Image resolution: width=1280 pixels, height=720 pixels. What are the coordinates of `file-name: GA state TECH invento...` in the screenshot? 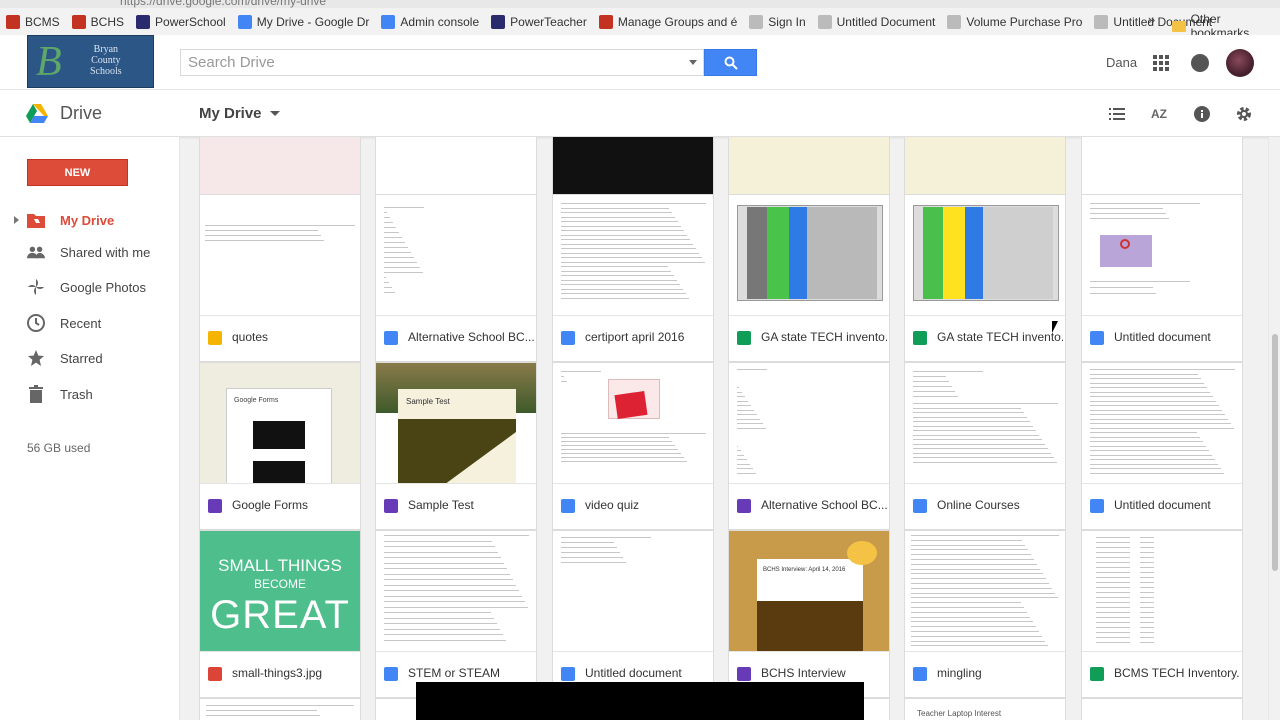 It's located at (1000, 337).